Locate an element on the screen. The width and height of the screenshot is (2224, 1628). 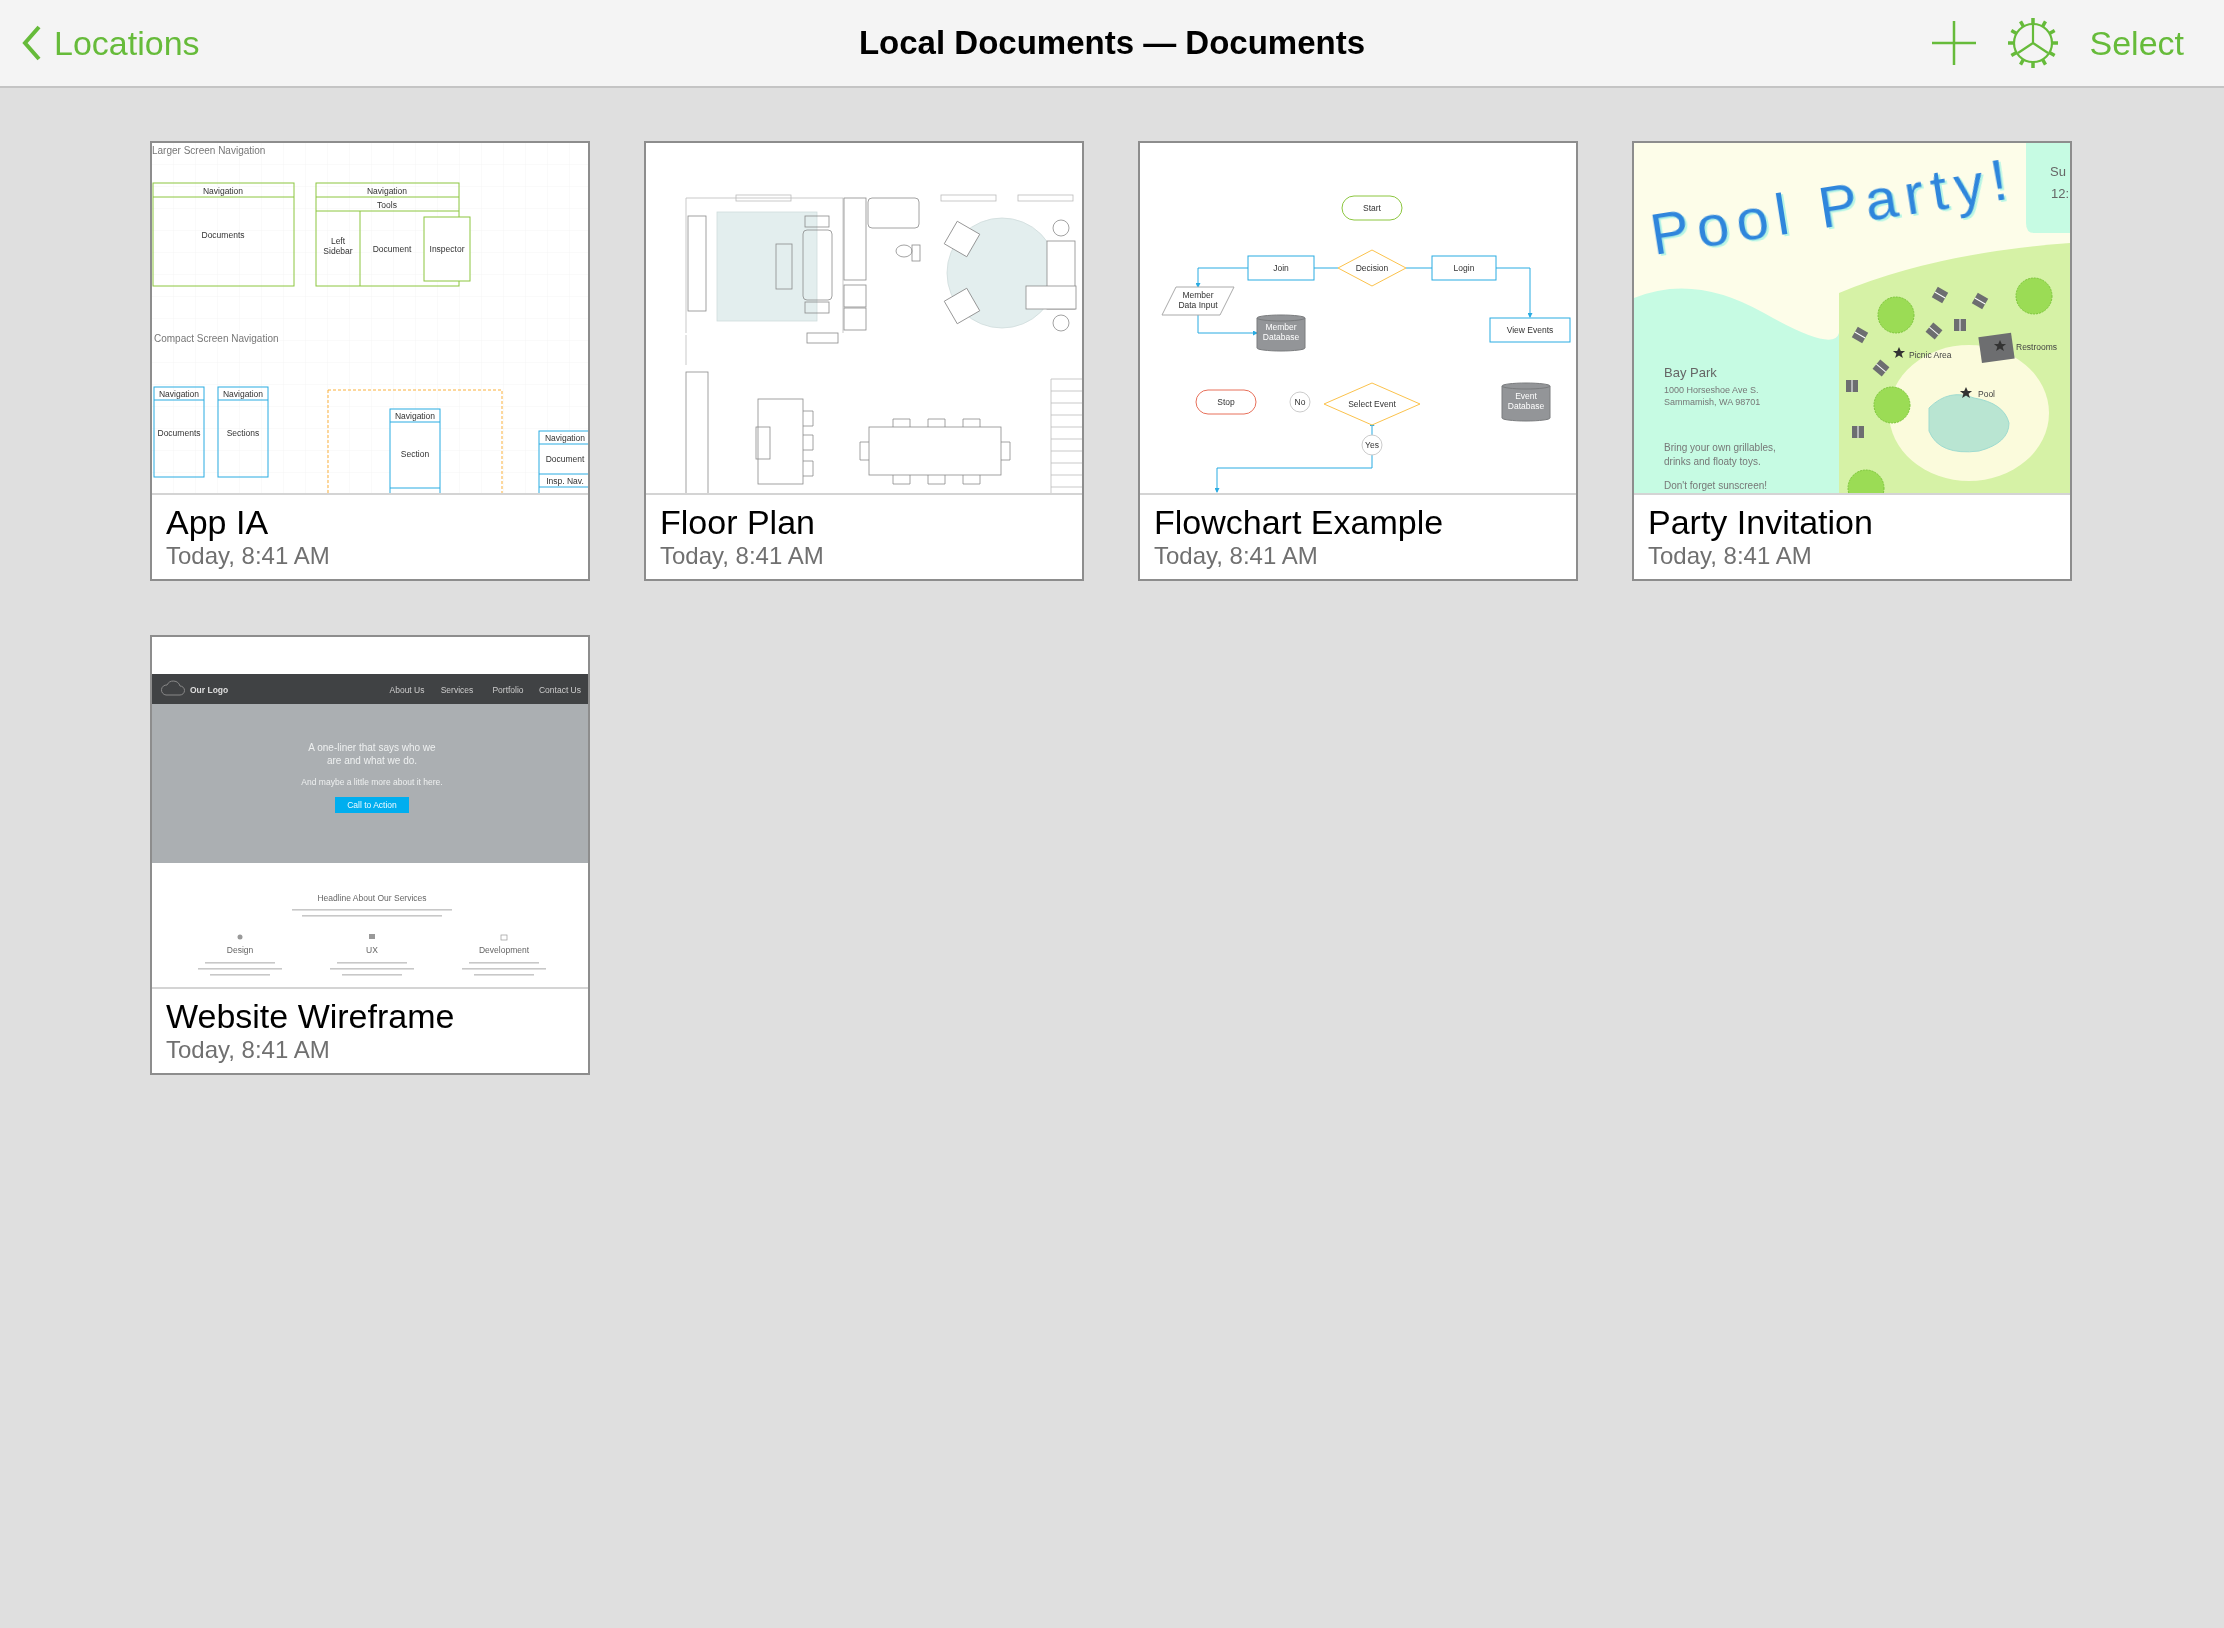
window-title: Local Documents — Documents is located at coordinates (1112, 42).